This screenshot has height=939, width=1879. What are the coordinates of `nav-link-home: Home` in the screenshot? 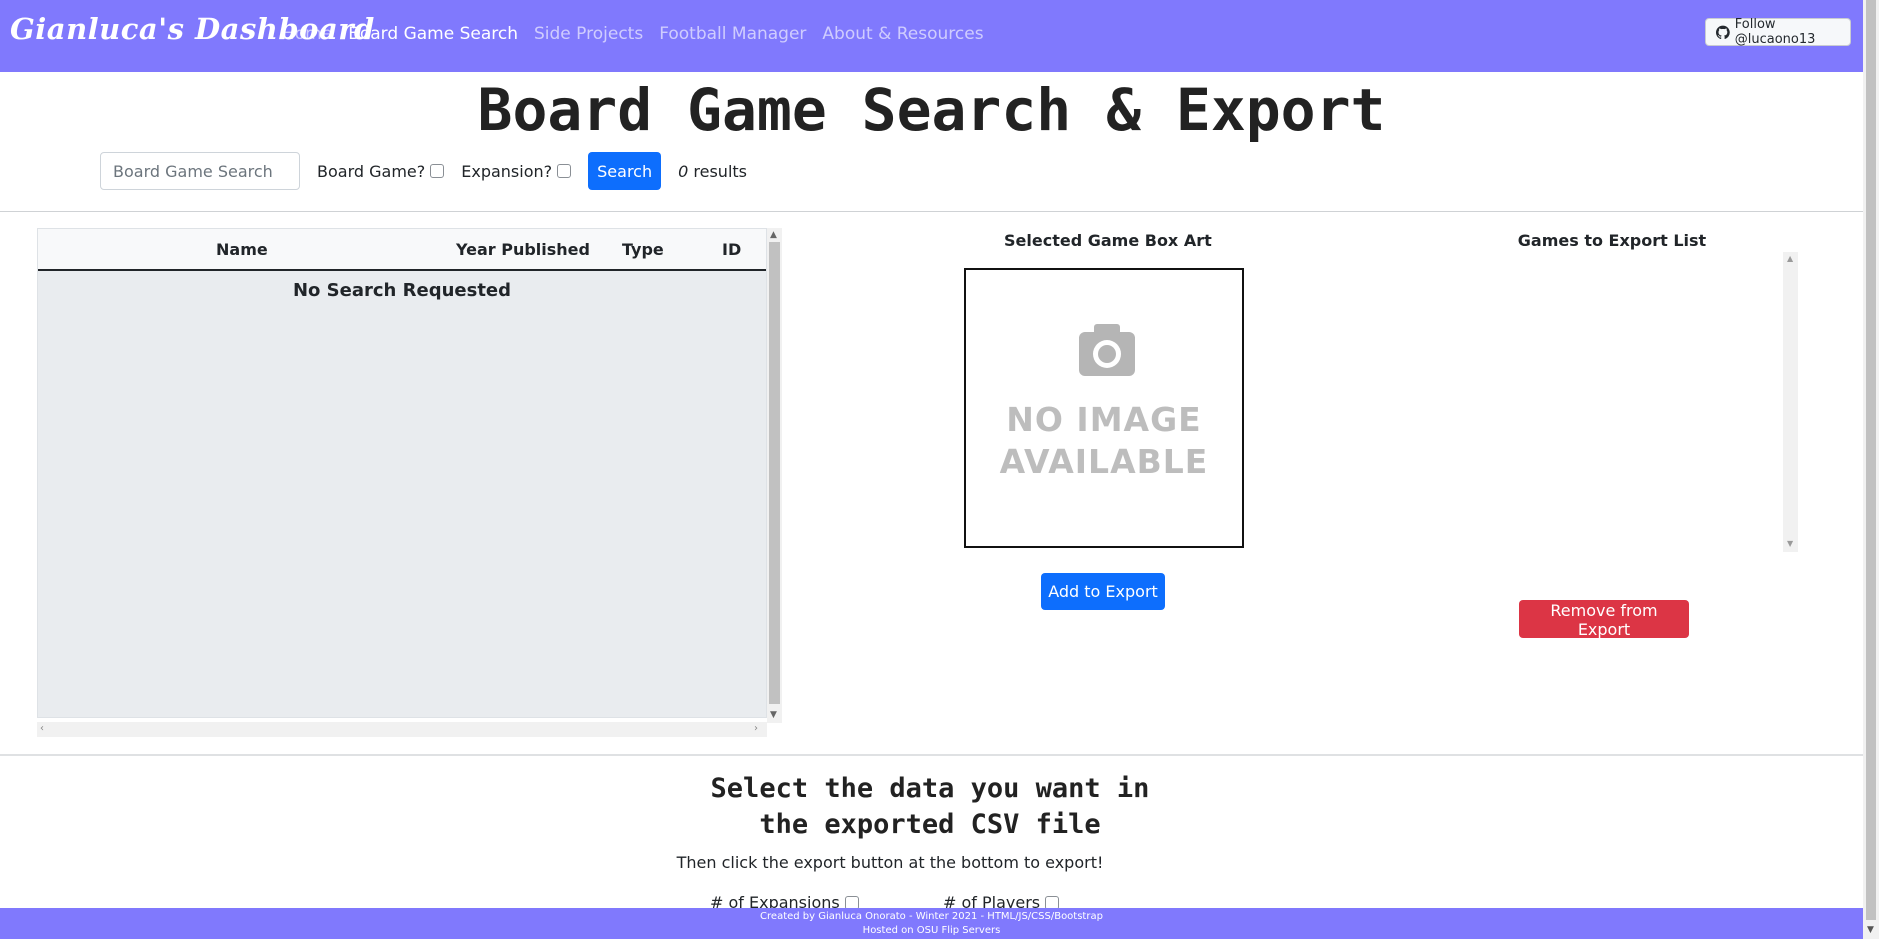 It's located at (307, 34).